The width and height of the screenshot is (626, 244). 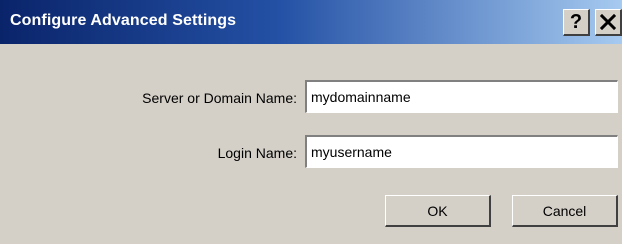 I want to click on close-icon, so click(x=608, y=21).